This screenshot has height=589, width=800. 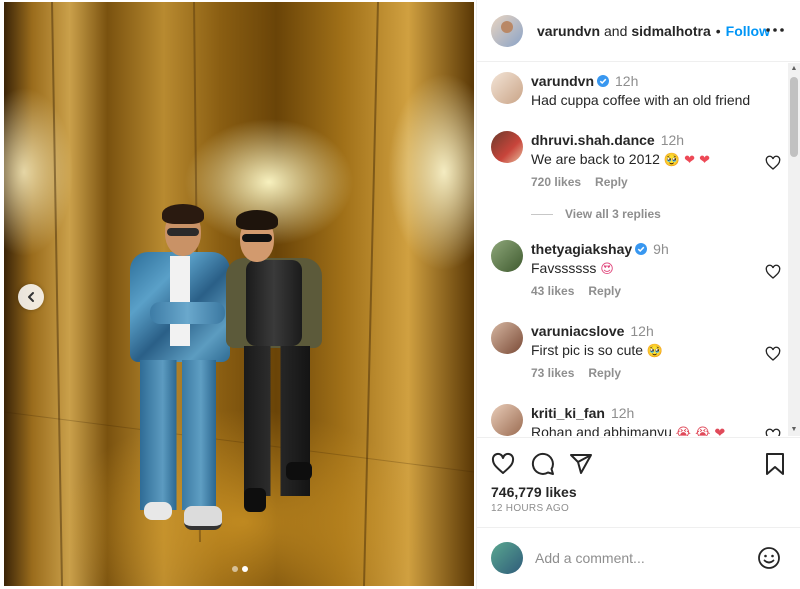 I want to click on header-user-link: sidmalhotra, so click(x=670, y=31).